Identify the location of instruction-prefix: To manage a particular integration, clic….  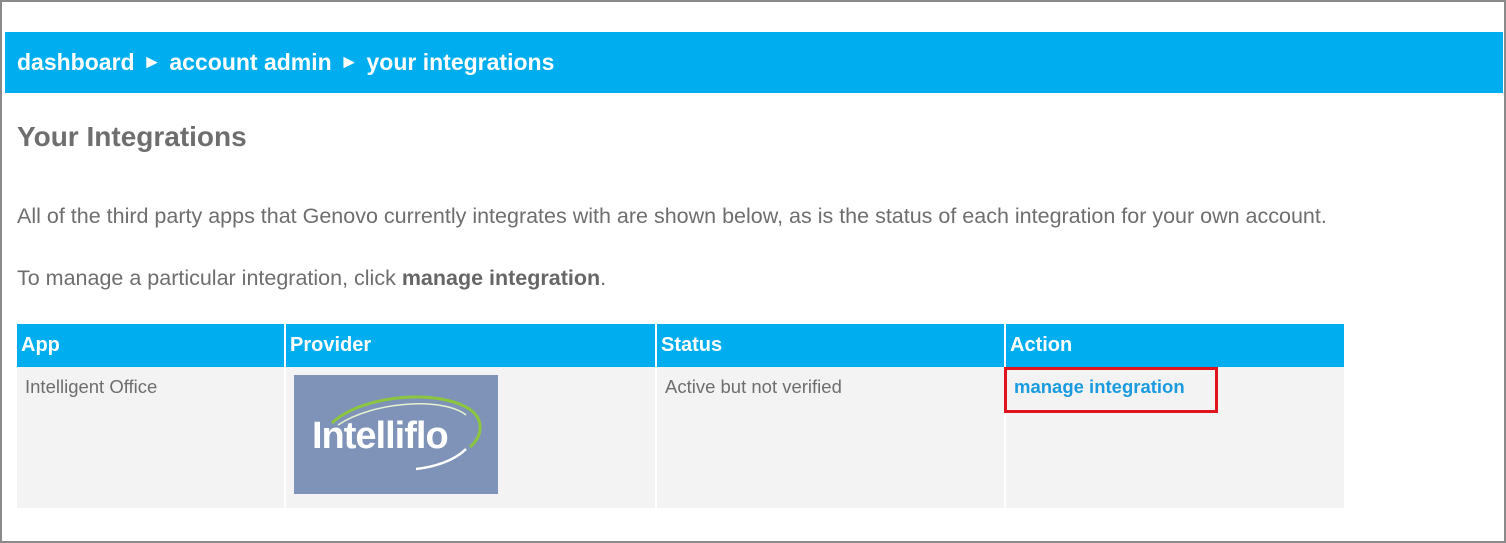
(209, 278).